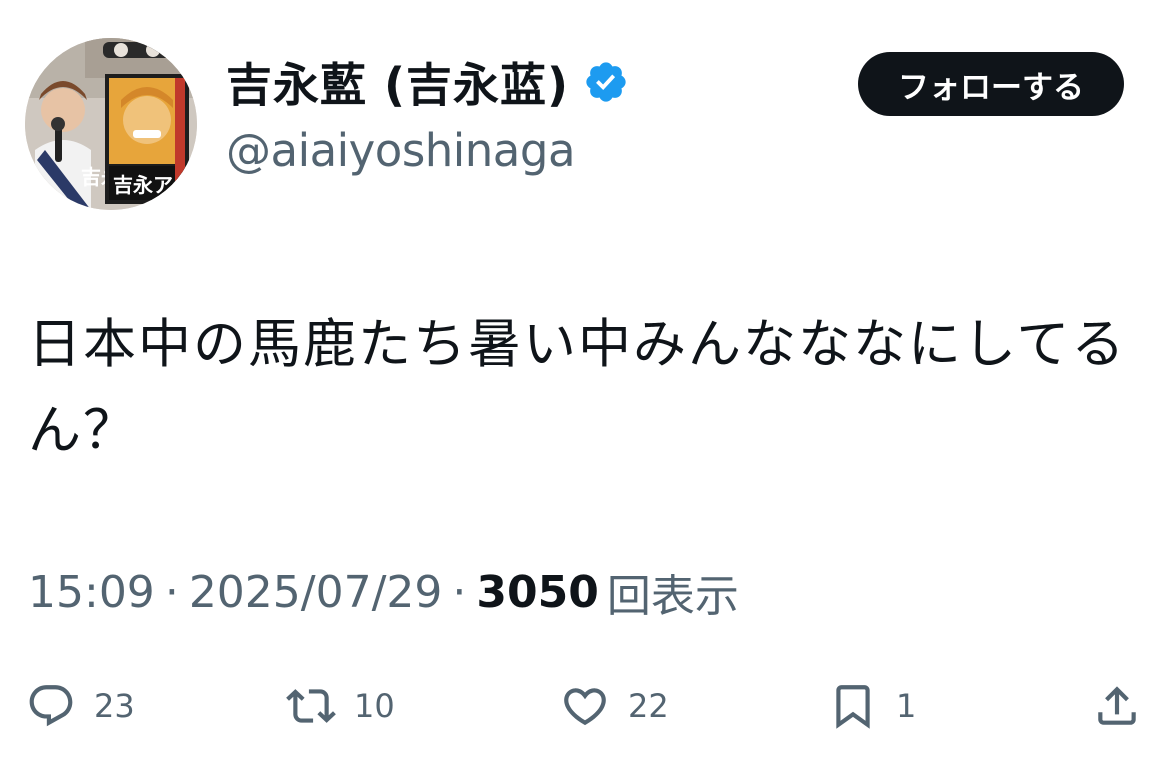  Describe the element at coordinates (606, 82) in the screenshot. I see `verified-badge-icon` at that location.